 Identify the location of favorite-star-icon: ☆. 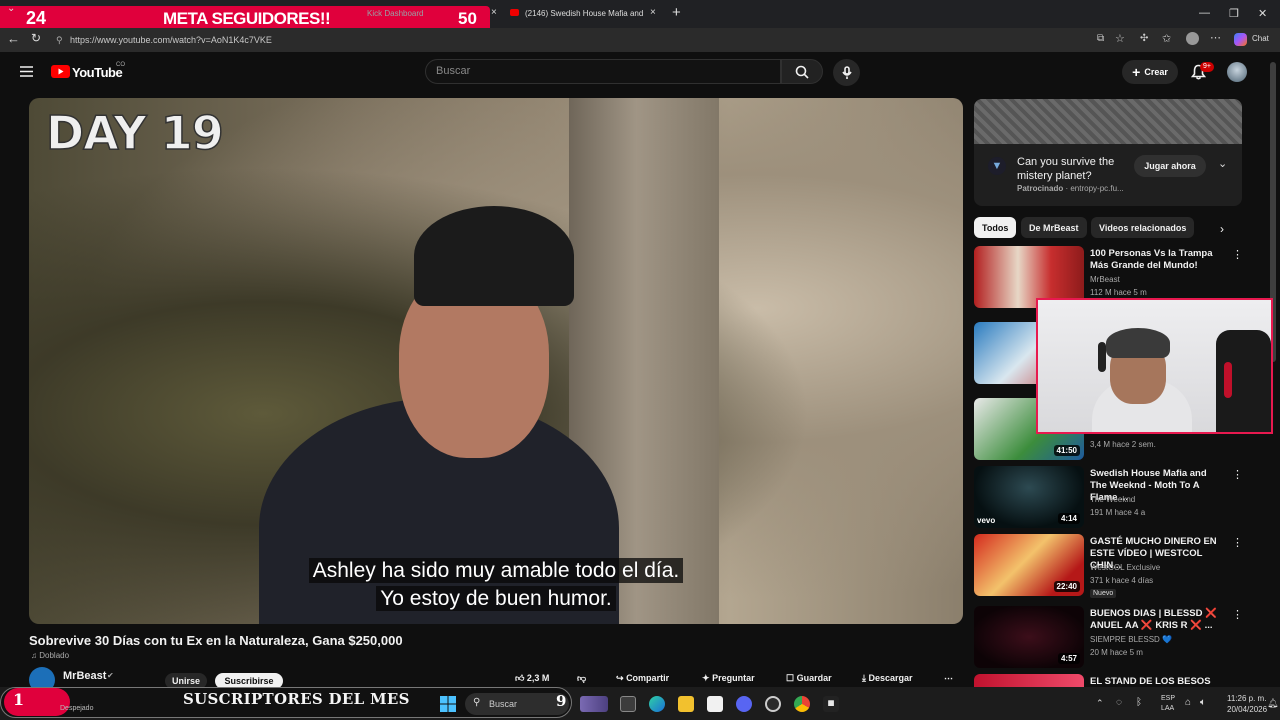
(1120, 38).